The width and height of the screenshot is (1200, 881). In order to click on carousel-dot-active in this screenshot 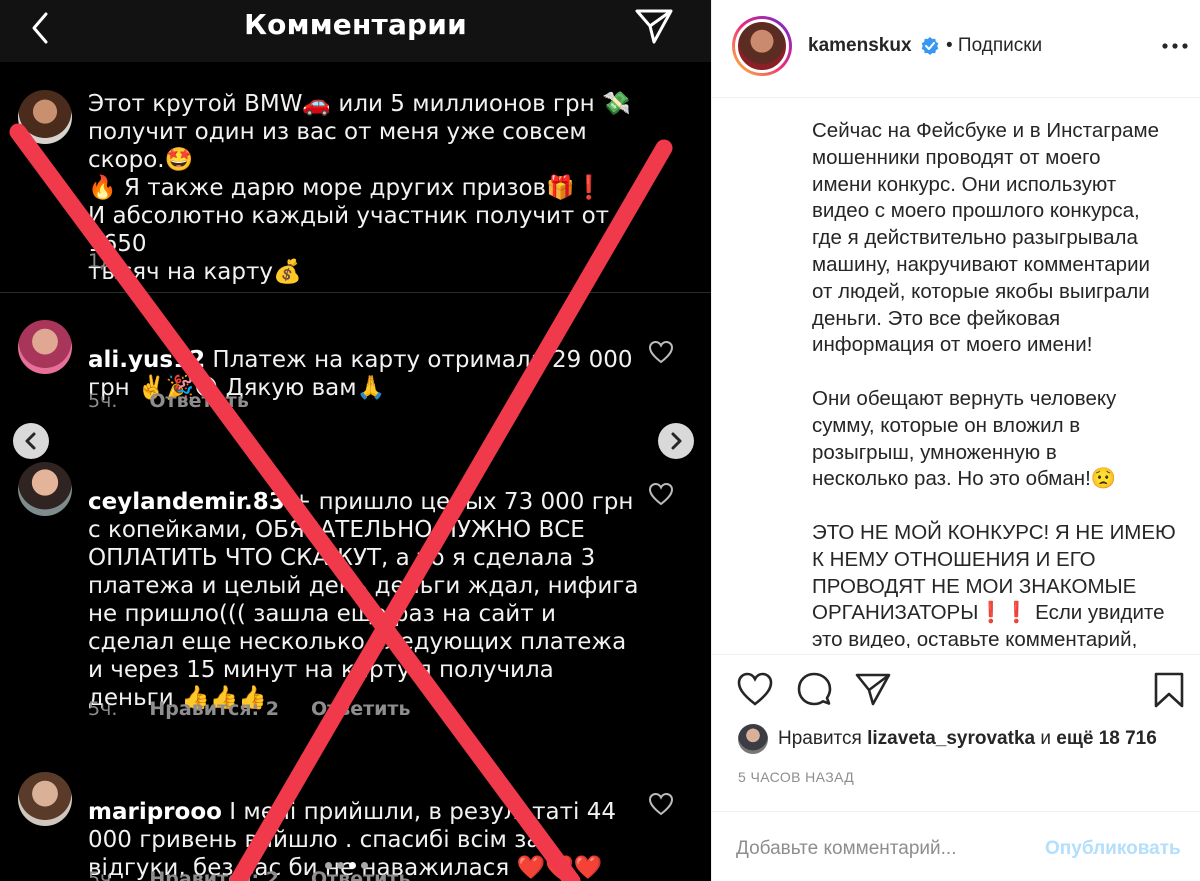, I will do `click(352, 865)`.